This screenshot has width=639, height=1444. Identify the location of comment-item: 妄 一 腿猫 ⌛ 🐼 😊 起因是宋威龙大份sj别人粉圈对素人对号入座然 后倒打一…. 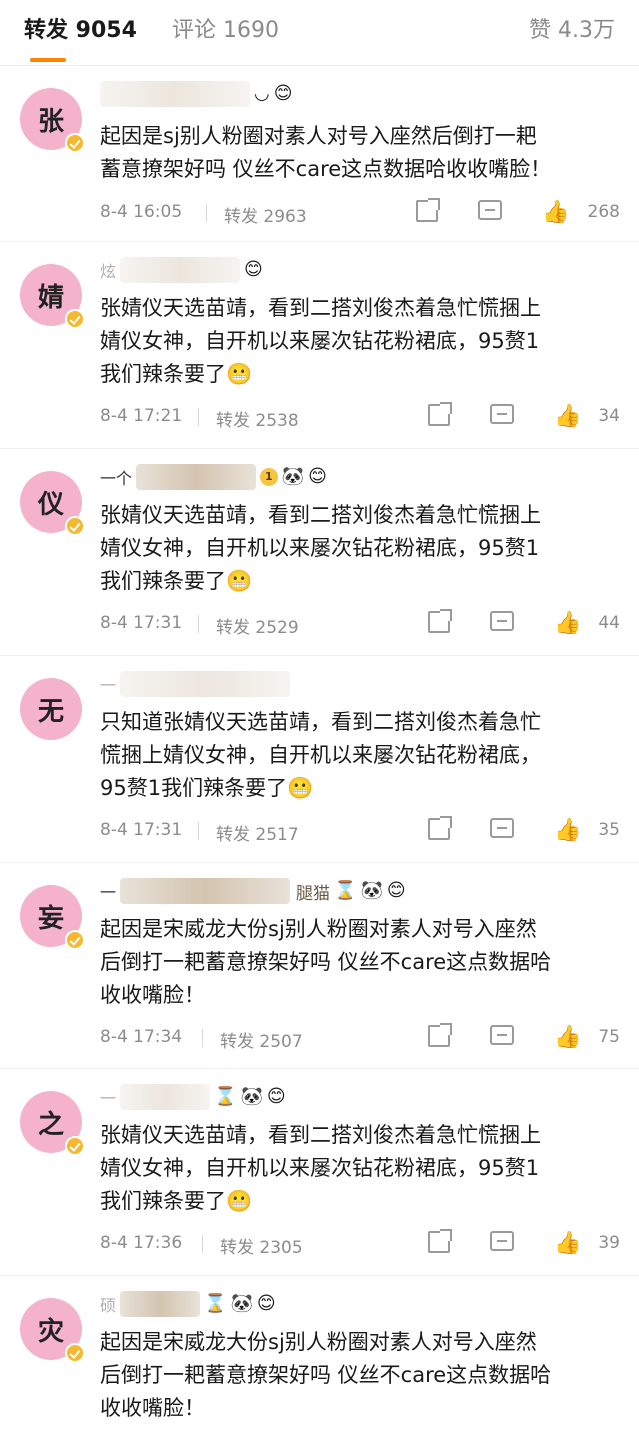
(319, 966).